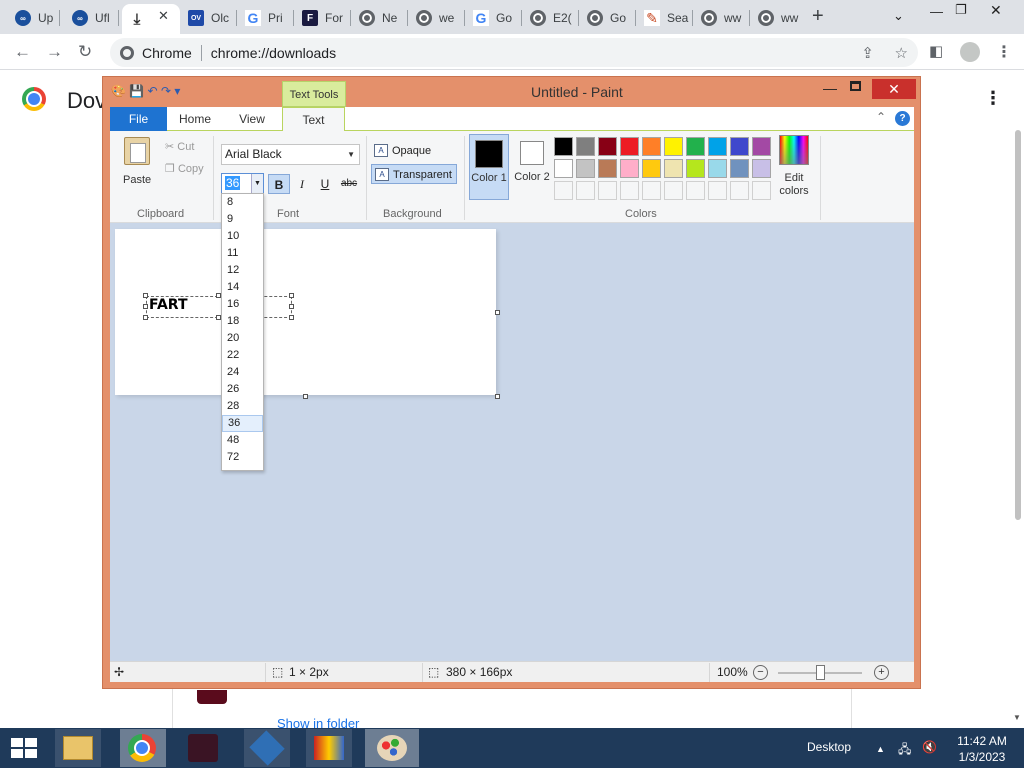 This screenshot has height=768, width=1024. Describe the element at coordinates (137, 151) in the screenshot. I see `paste-icon` at that location.